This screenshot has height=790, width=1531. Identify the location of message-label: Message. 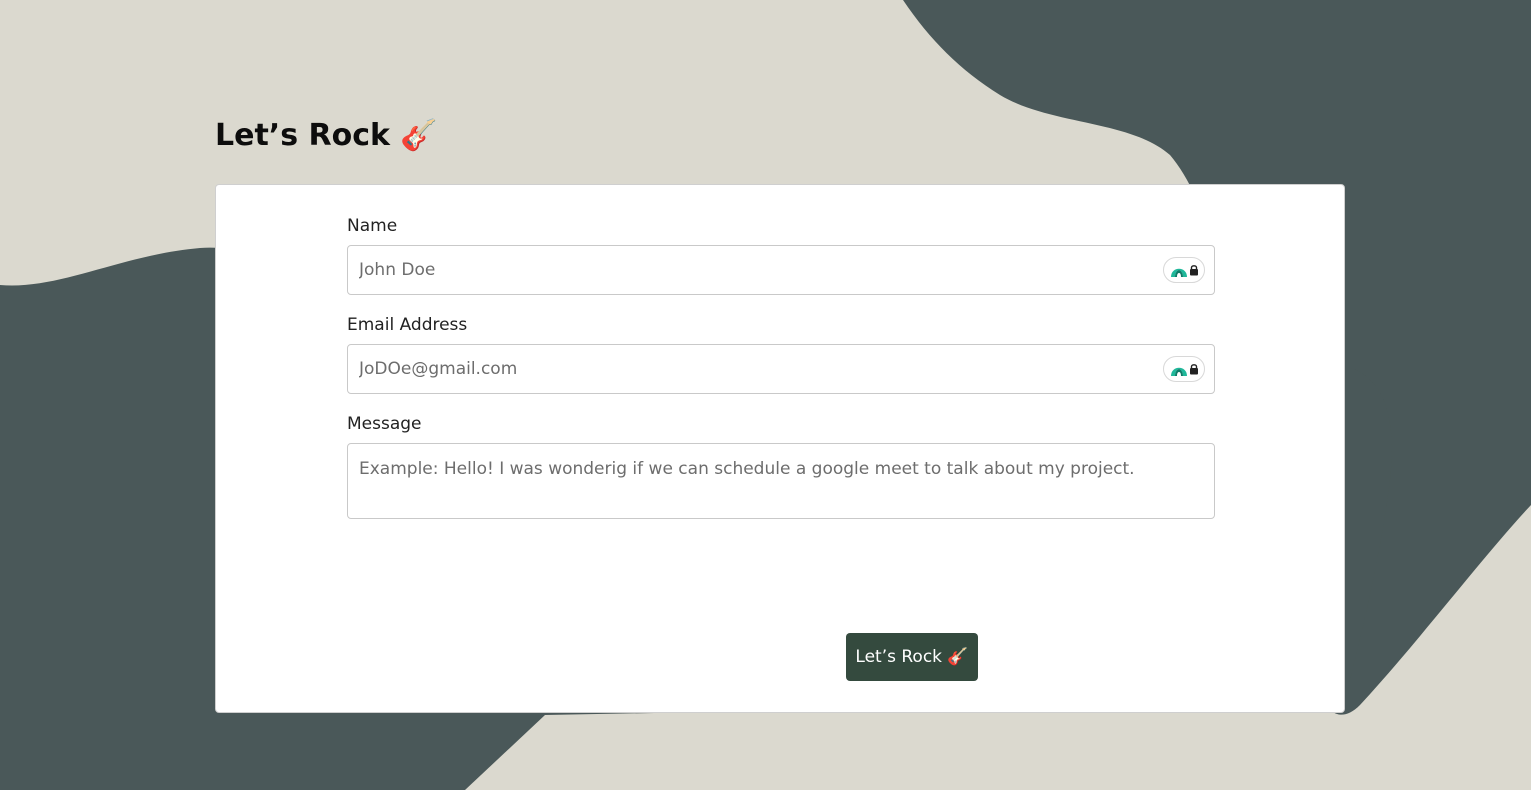
(384, 424).